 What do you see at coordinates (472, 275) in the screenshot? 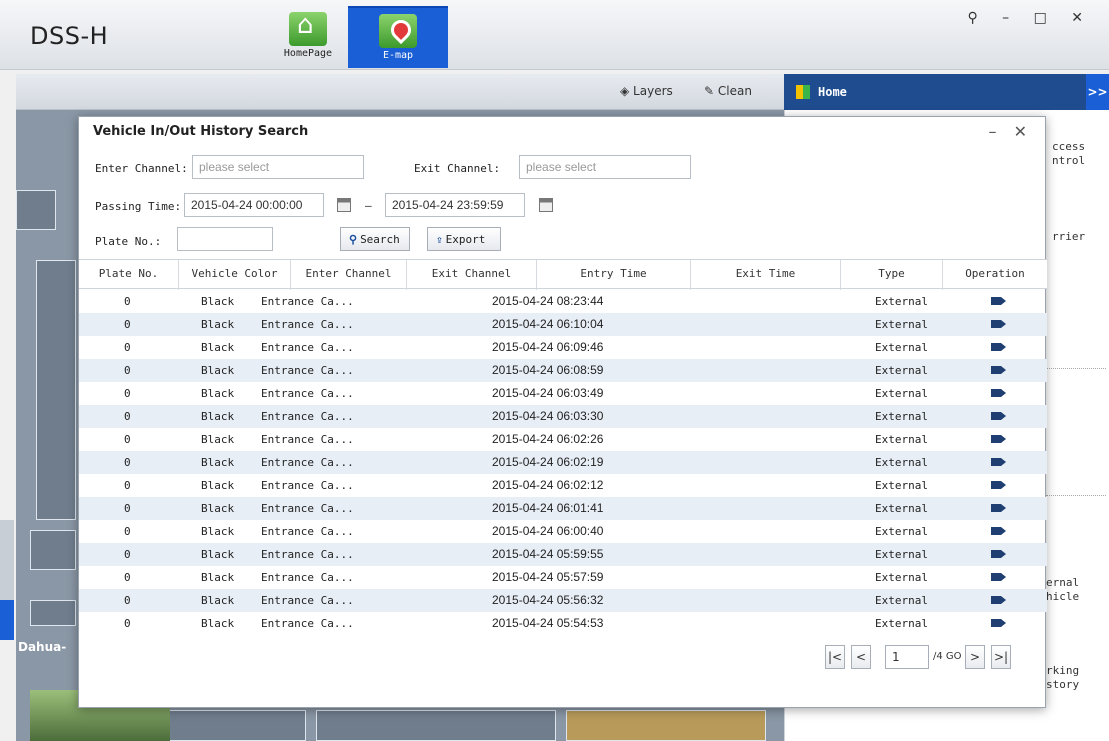
I see `col-exit-channel: Exit Channel` at bounding box center [472, 275].